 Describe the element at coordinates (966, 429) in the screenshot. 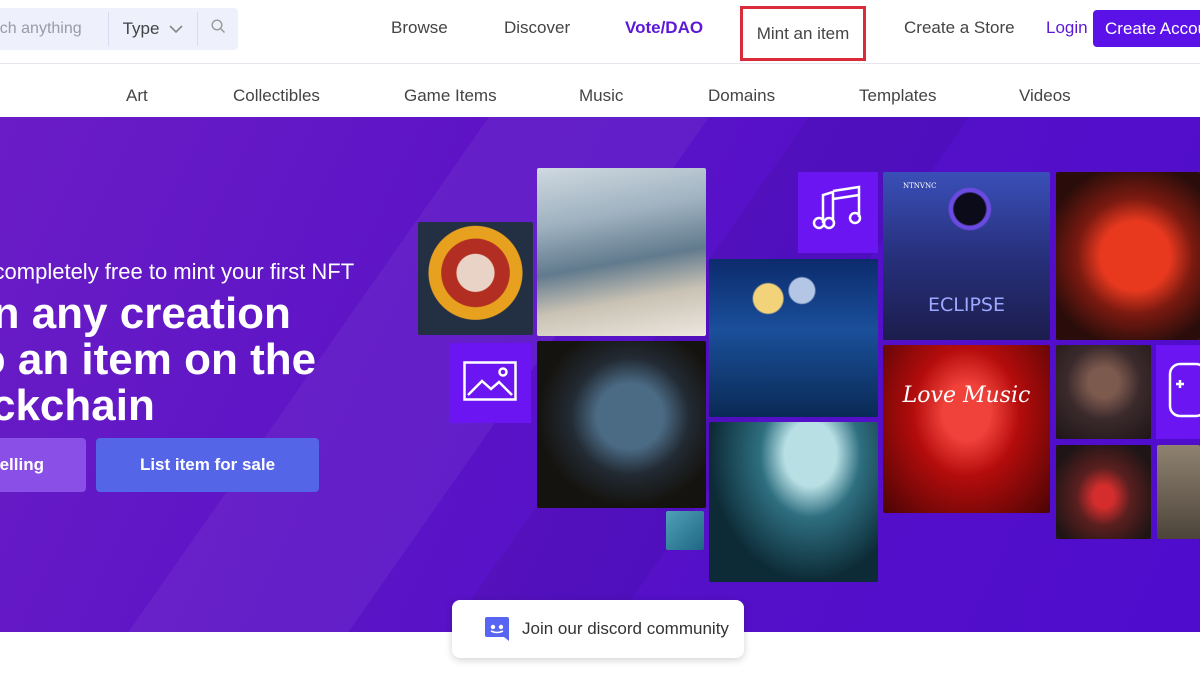

I see `love-music-thumbnail: Love Music` at that location.